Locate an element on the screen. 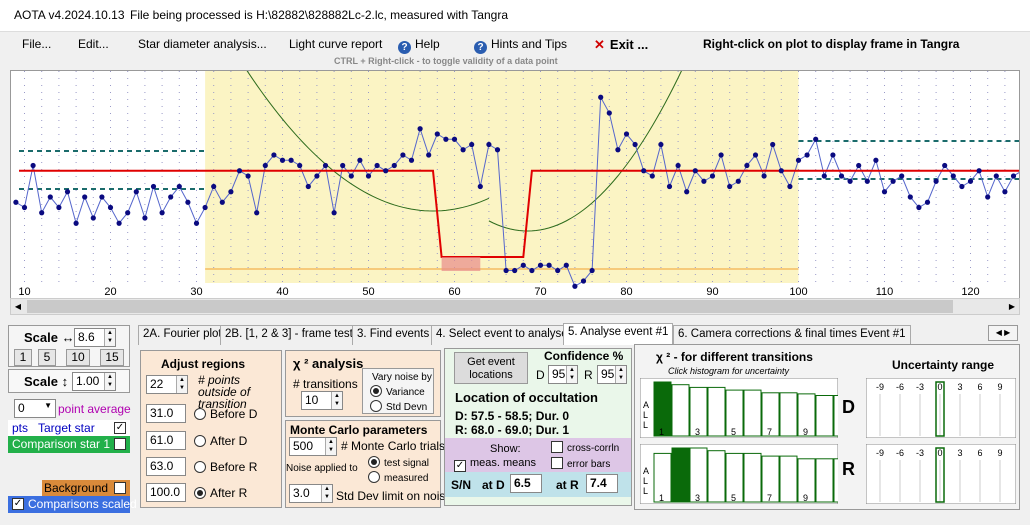 Image resolution: width=1030 pixels, height=525 pixels. sn-at-r-label: at R is located at coordinates (567, 485).